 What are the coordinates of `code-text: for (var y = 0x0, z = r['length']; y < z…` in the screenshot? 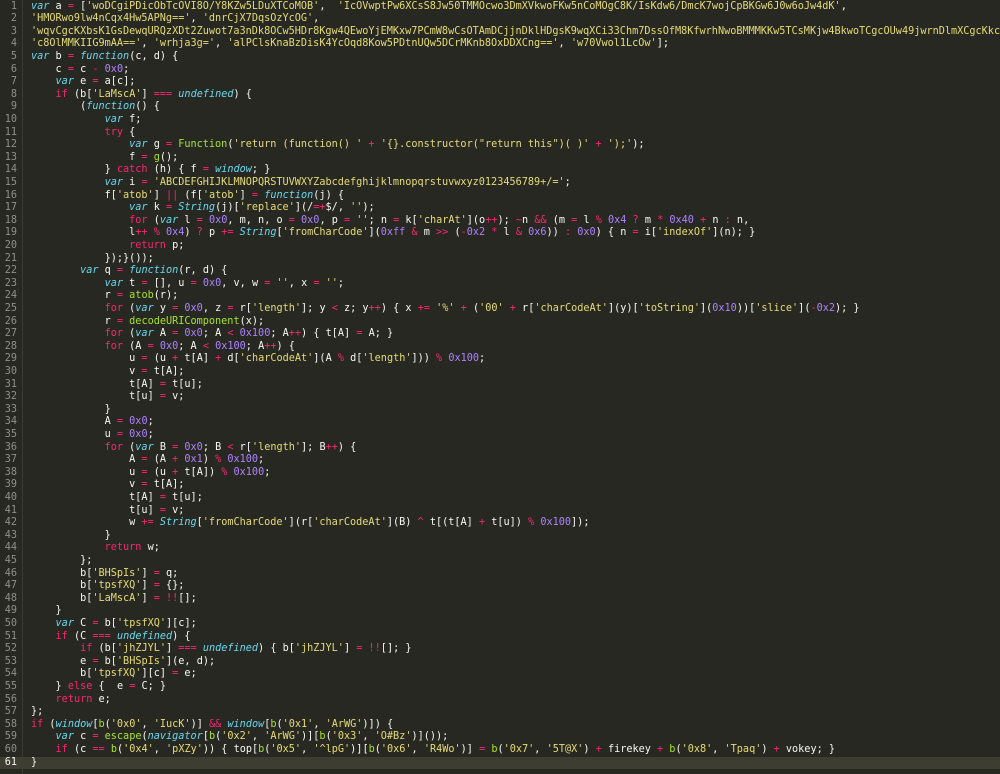 It's located at (440, 309).